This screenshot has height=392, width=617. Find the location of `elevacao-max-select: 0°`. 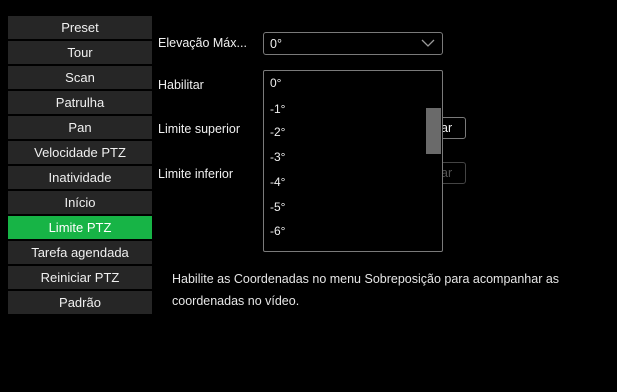

elevacao-max-select: 0° is located at coordinates (353, 43).